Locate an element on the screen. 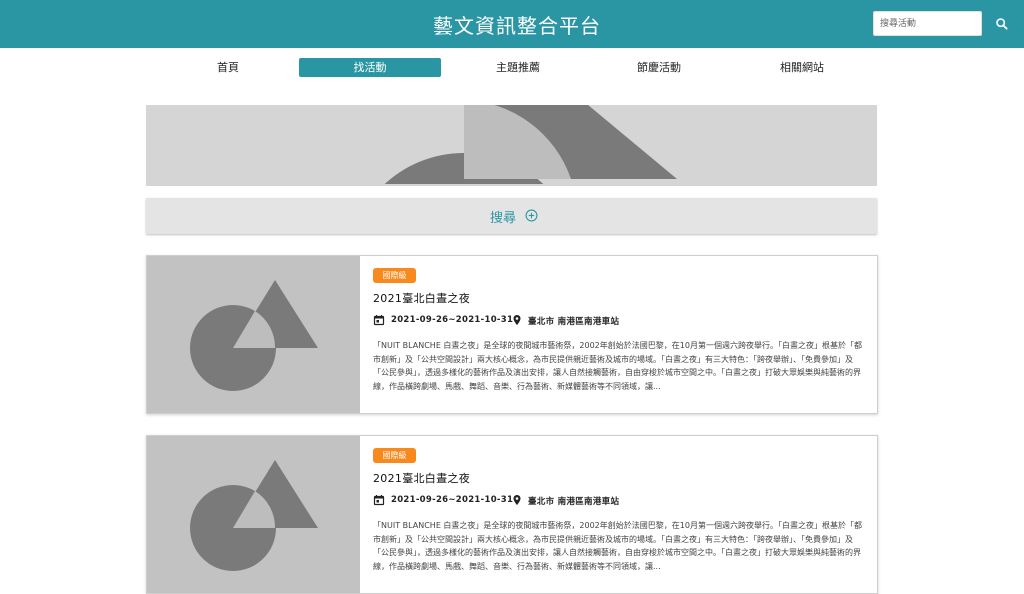  search-filter-label: 搜尋 is located at coordinates (503, 218).